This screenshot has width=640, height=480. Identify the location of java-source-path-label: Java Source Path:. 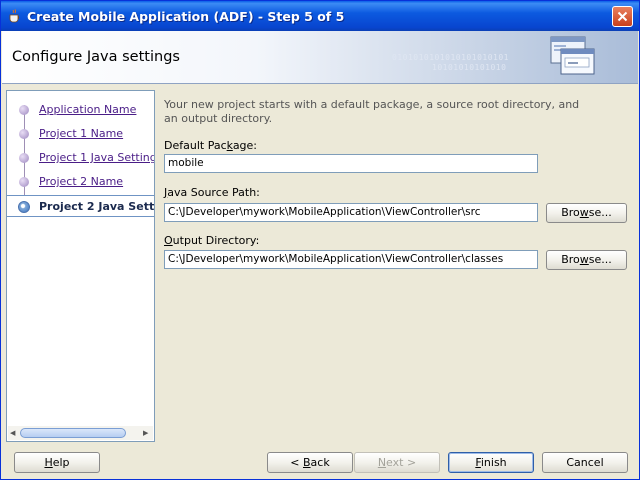
(212, 192).